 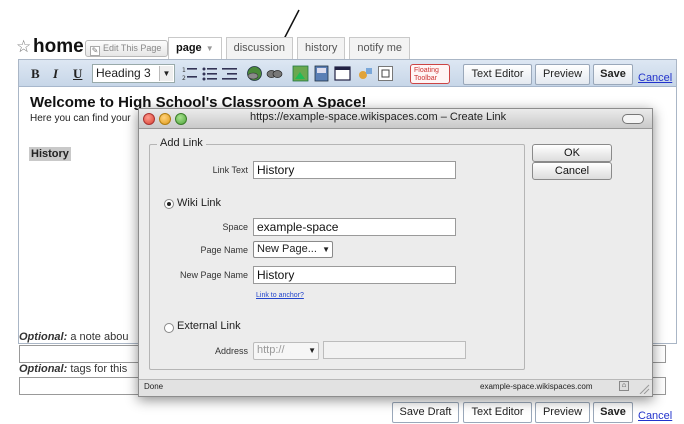 I want to click on protocol-select: http:// ▼, so click(x=286, y=351).